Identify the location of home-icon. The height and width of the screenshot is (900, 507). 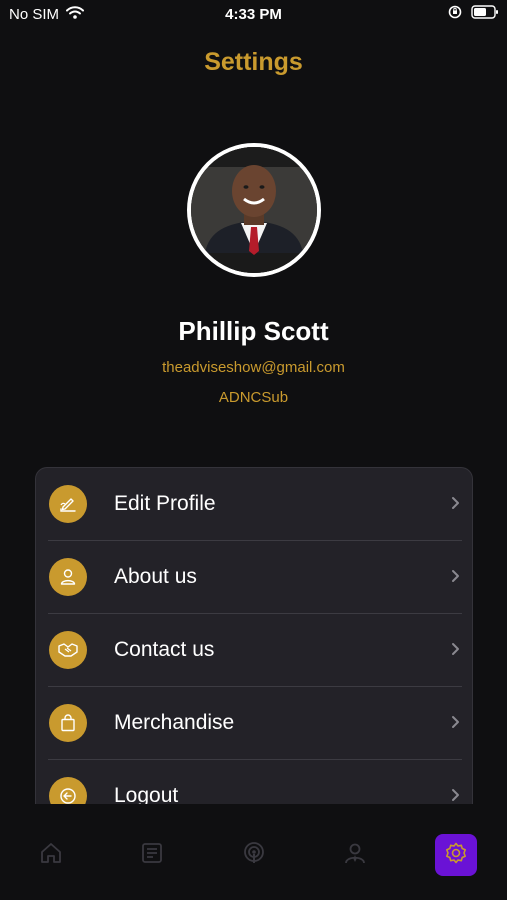
(51, 855).